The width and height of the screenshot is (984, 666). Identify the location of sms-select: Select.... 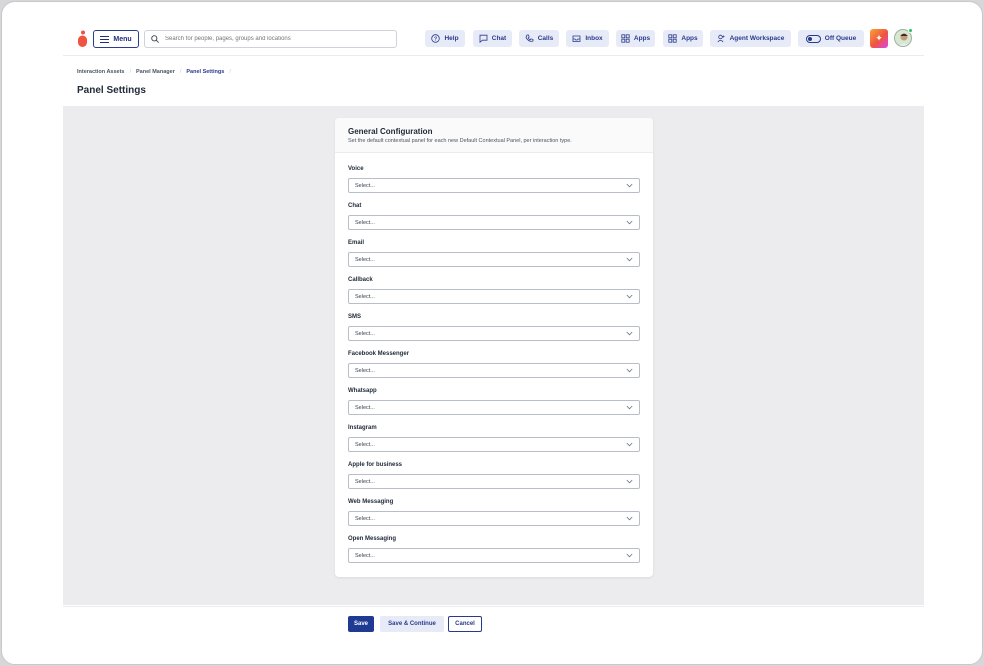
(494, 333).